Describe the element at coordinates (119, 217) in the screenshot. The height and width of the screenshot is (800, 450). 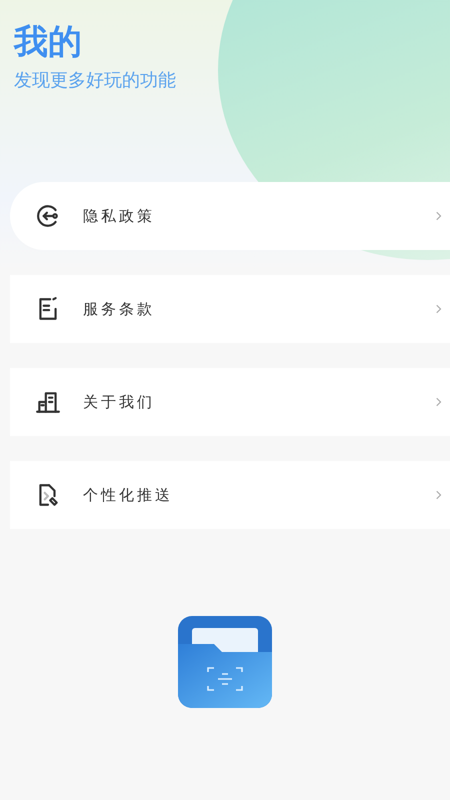
I see `menu-label: 隐私政策` at that location.